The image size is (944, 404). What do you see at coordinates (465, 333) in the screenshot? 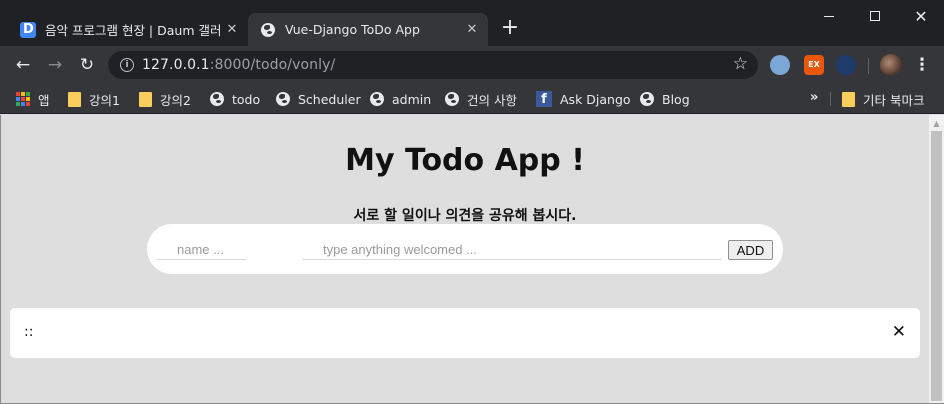
I see `todo-item: :: ✕` at bounding box center [465, 333].